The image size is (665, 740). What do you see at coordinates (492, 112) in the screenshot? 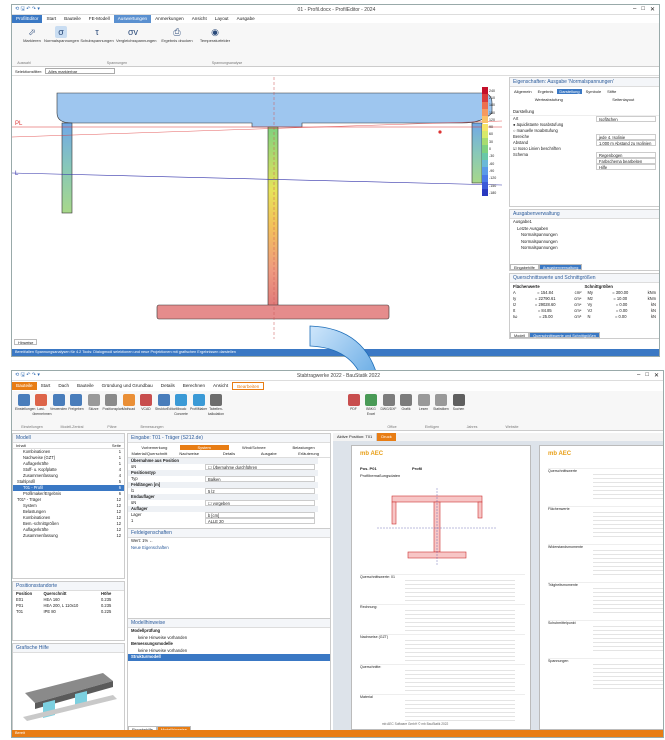
I see `legend-value: 150` at bounding box center [492, 112].